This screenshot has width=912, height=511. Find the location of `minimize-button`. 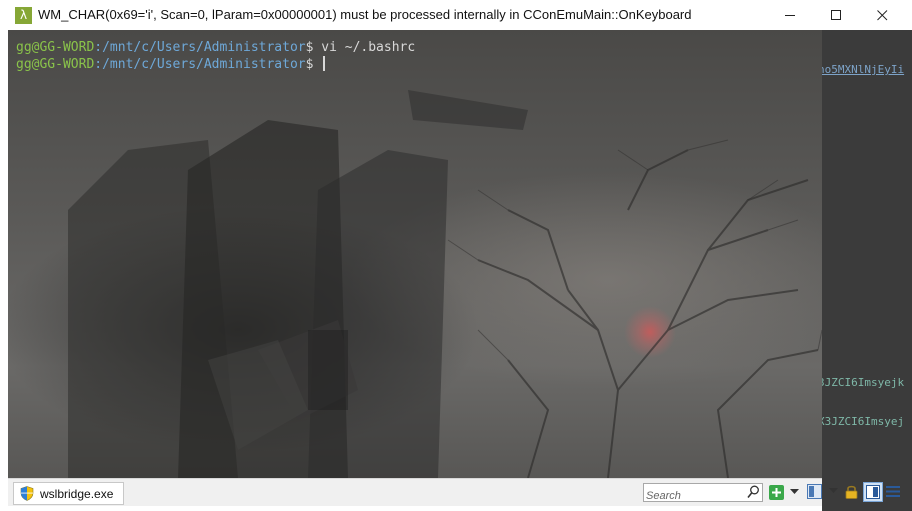

minimize-button is located at coordinates (790, 15).